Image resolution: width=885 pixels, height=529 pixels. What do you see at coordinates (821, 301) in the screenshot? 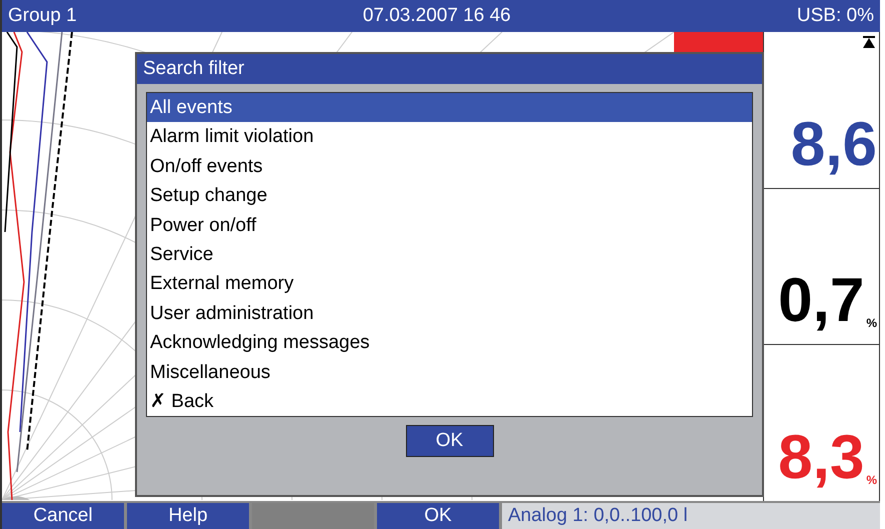
I see `measured-value: 0,7` at bounding box center [821, 301].